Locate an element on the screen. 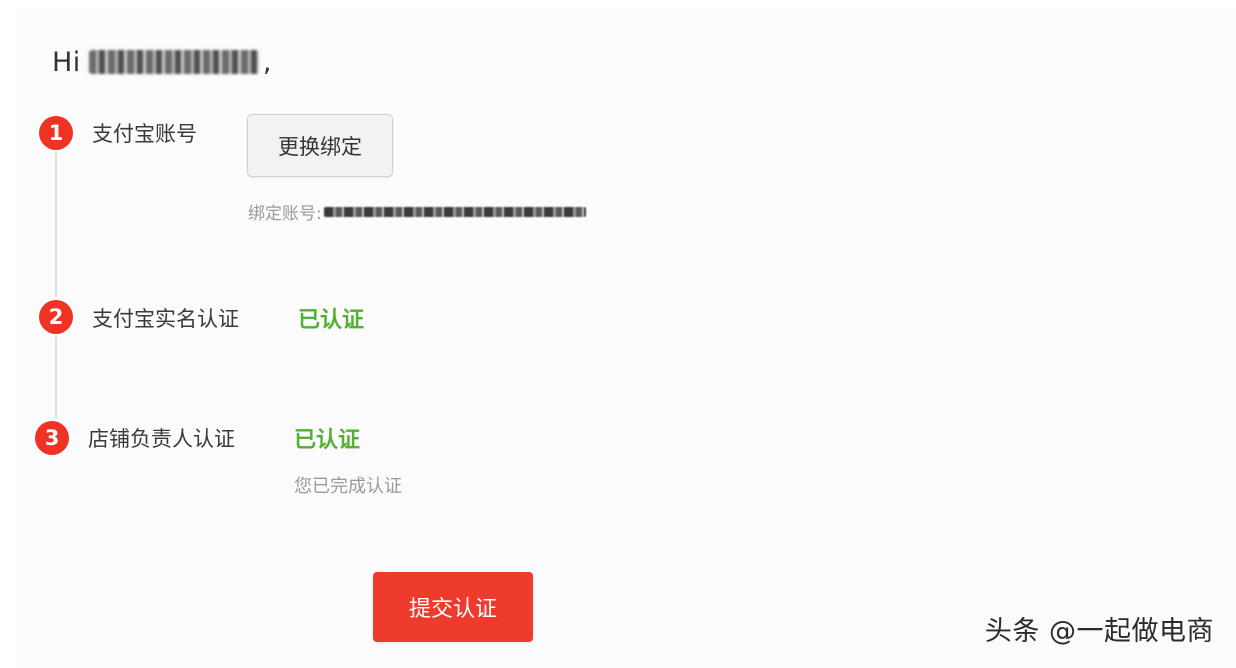  change-binding-button: 更换绑定 is located at coordinates (320, 145).